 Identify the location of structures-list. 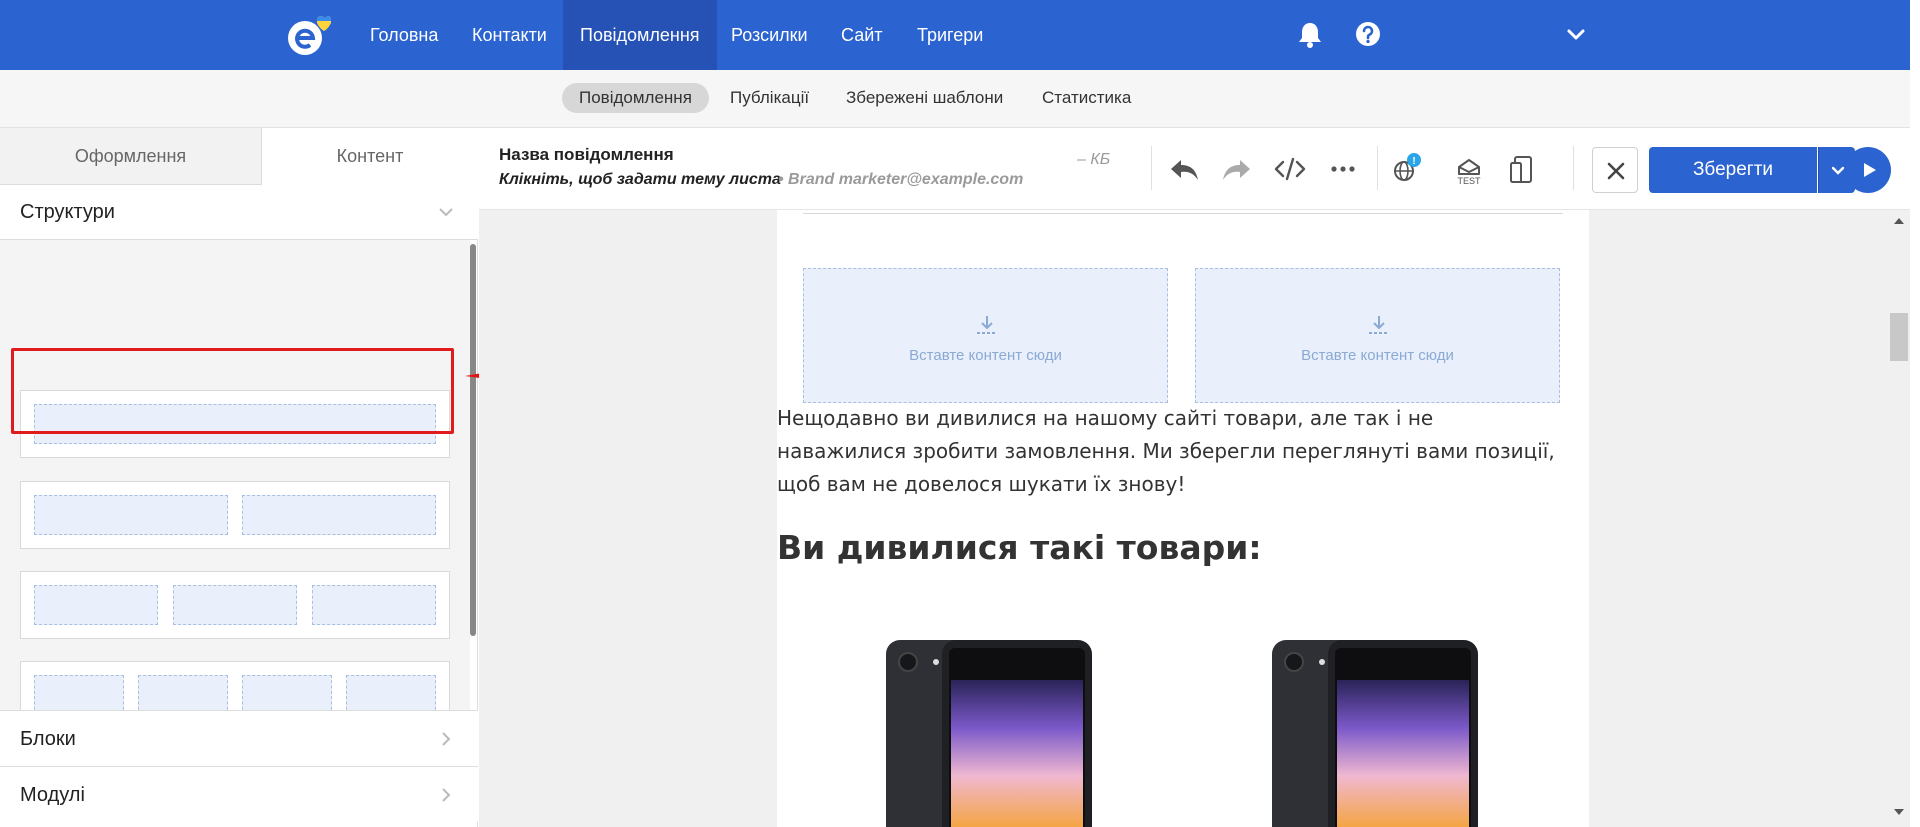
(235, 475).